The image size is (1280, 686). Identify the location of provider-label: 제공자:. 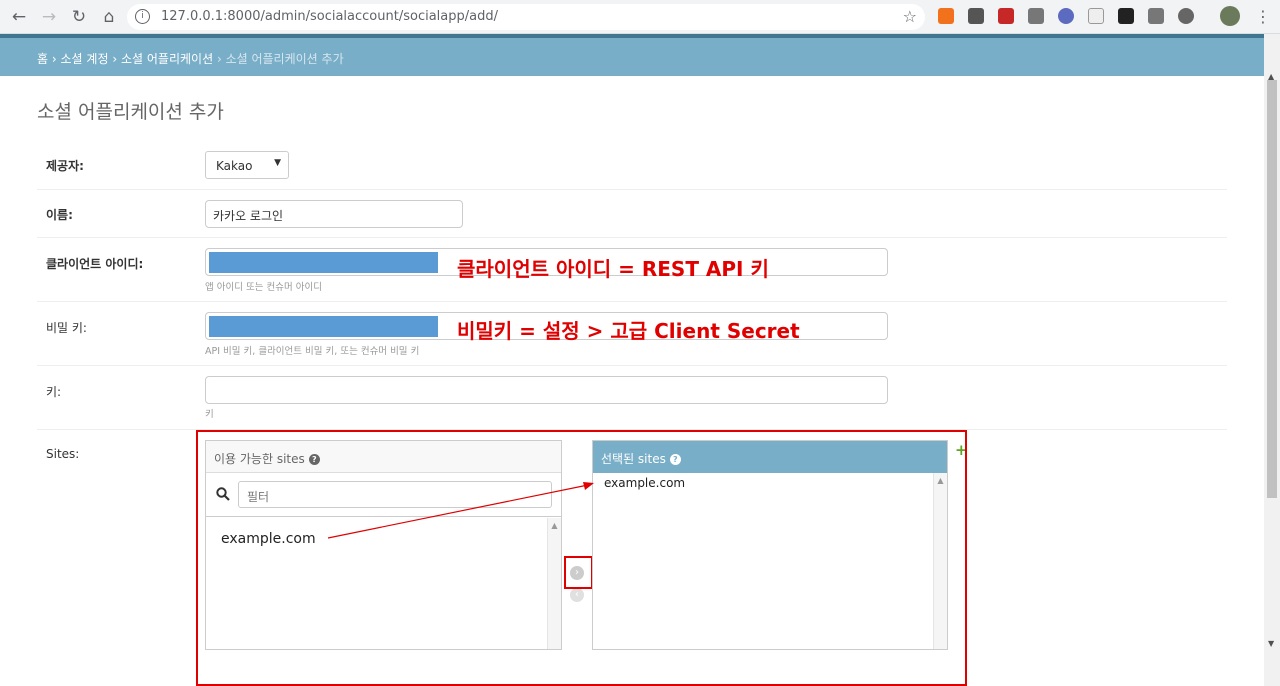
(65, 166).